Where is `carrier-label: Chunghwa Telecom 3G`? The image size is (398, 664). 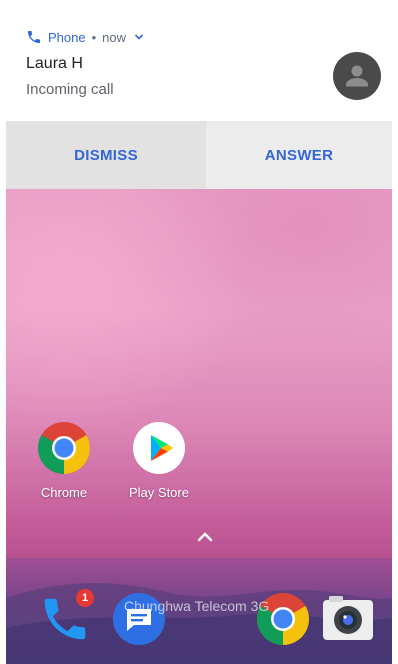 carrier-label: Chunghwa Telecom 3G is located at coordinates (197, 606).